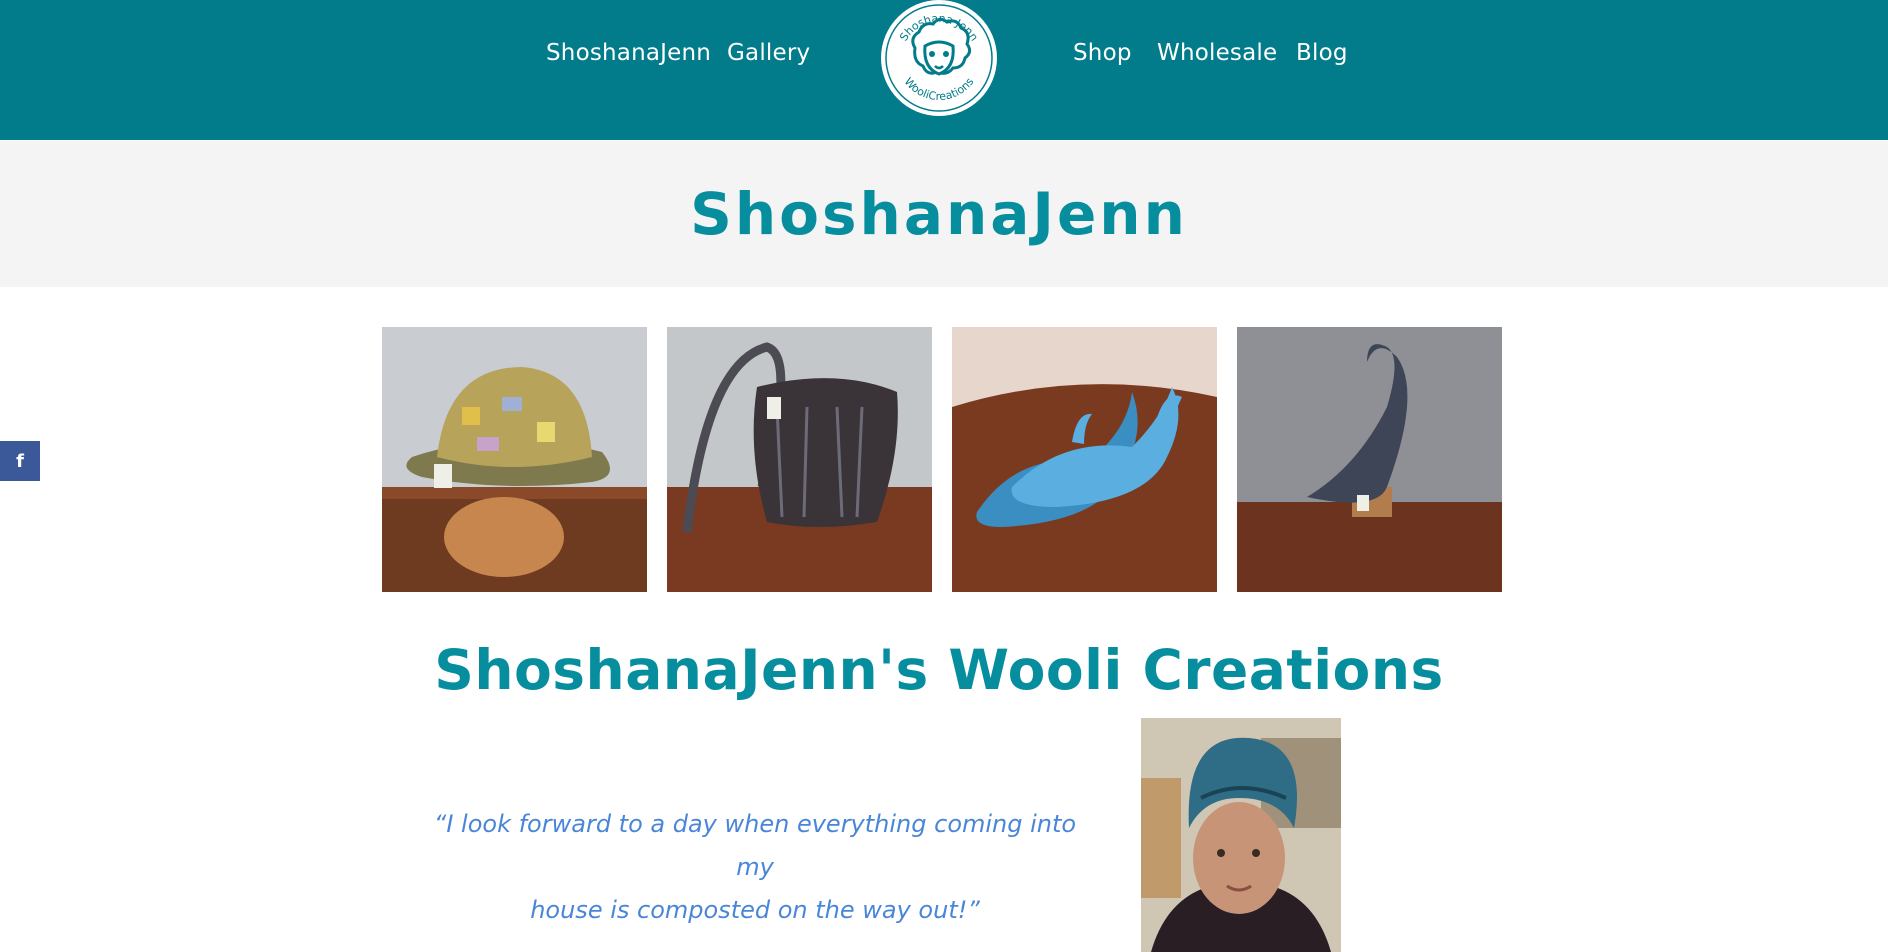  Describe the element at coordinates (1084, 459) in the screenshot. I see `gallery-image-slippers` at that location.